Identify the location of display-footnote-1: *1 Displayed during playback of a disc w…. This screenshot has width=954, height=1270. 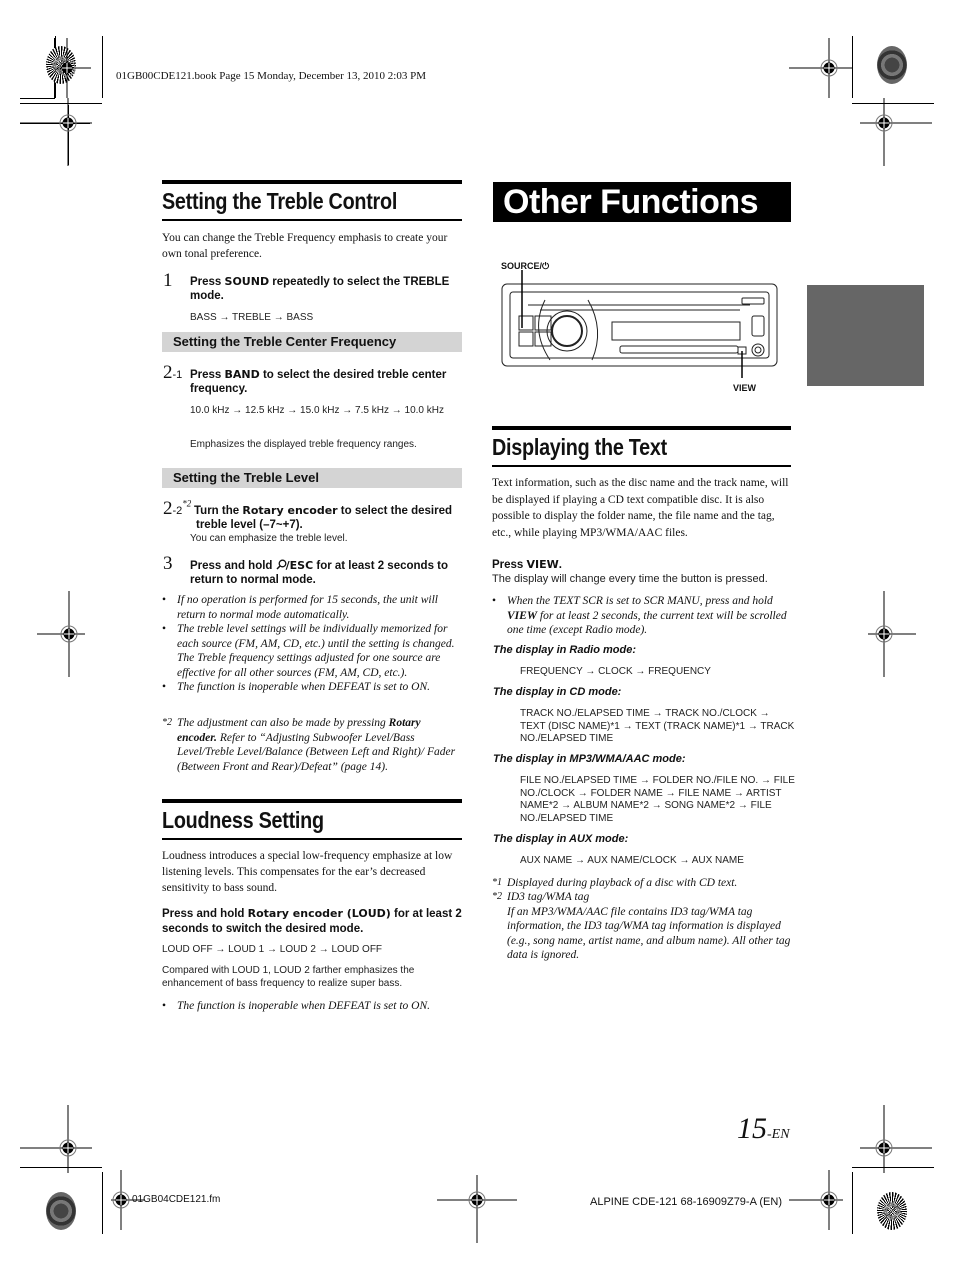
(615, 883).